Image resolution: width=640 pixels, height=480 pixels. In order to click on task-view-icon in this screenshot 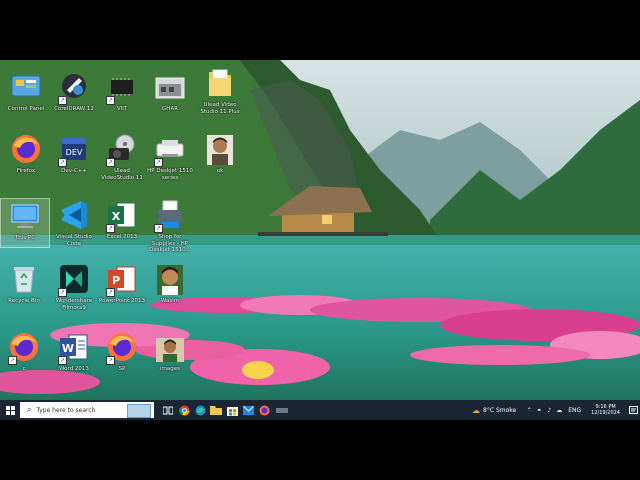, I will do `click(168, 410)`.